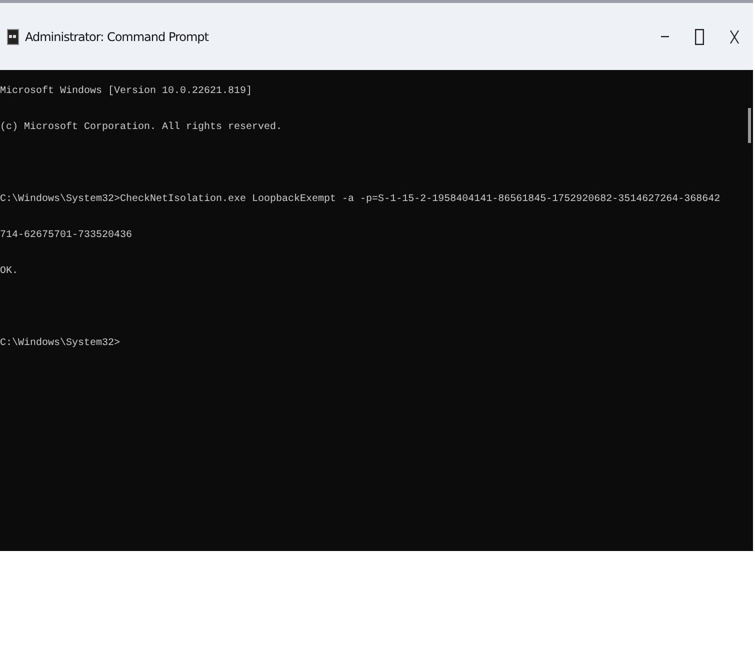 The image size is (755, 648). Describe the element at coordinates (665, 37) in the screenshot. I see `minimize-icon` at that location.